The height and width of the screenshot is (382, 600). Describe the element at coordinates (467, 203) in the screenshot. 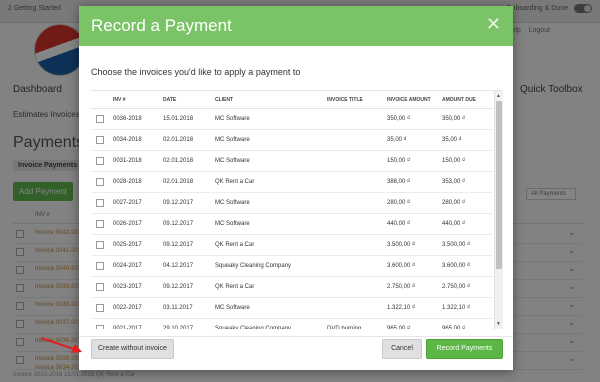

I see `cell-due: 280,00 ₫` at that location.